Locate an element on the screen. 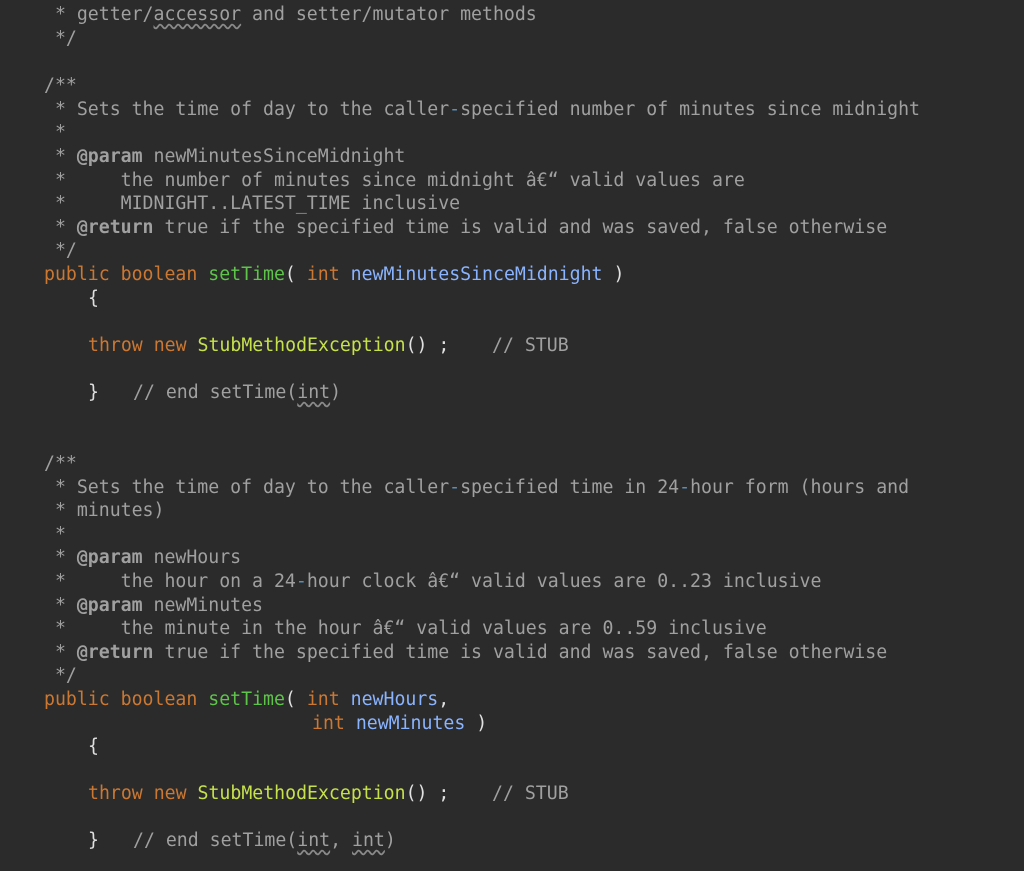 This screenshot has height=871, width=1024. doc-param-name: newHours is located at coordinates (192, 557).